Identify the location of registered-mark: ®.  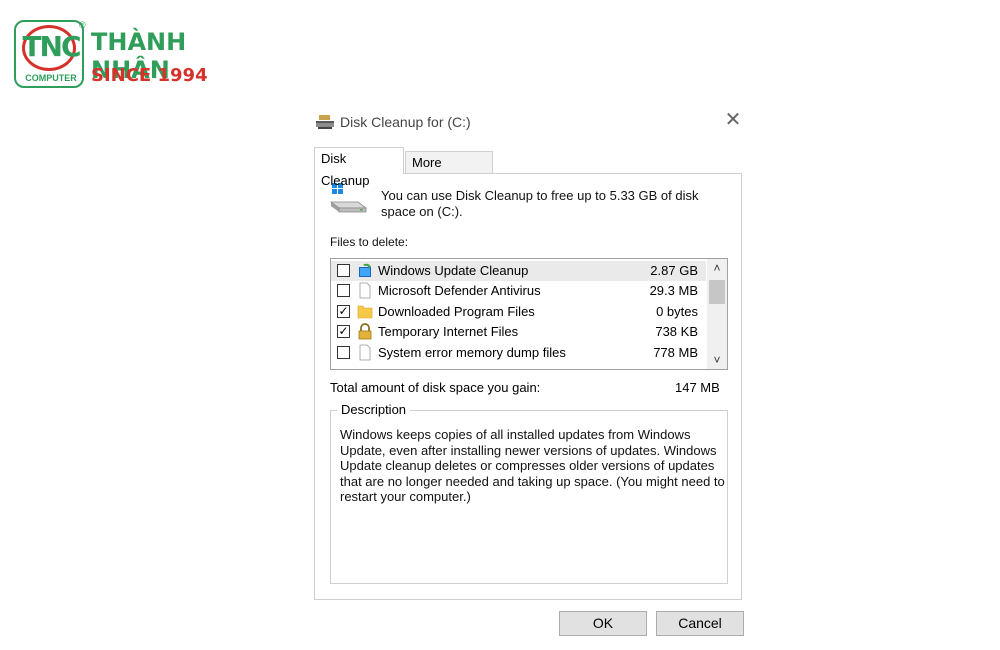
(82, 25).